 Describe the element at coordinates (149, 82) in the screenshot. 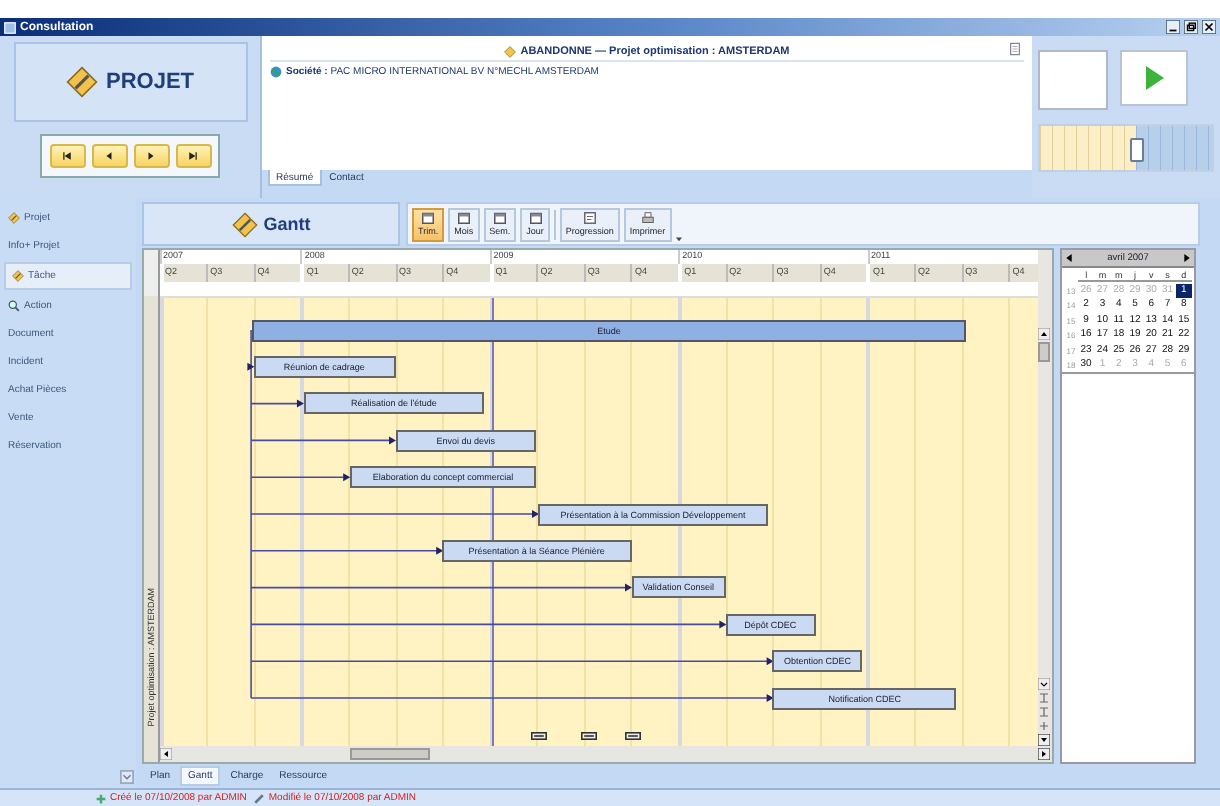

I see `module-title: PROJET` at that location.